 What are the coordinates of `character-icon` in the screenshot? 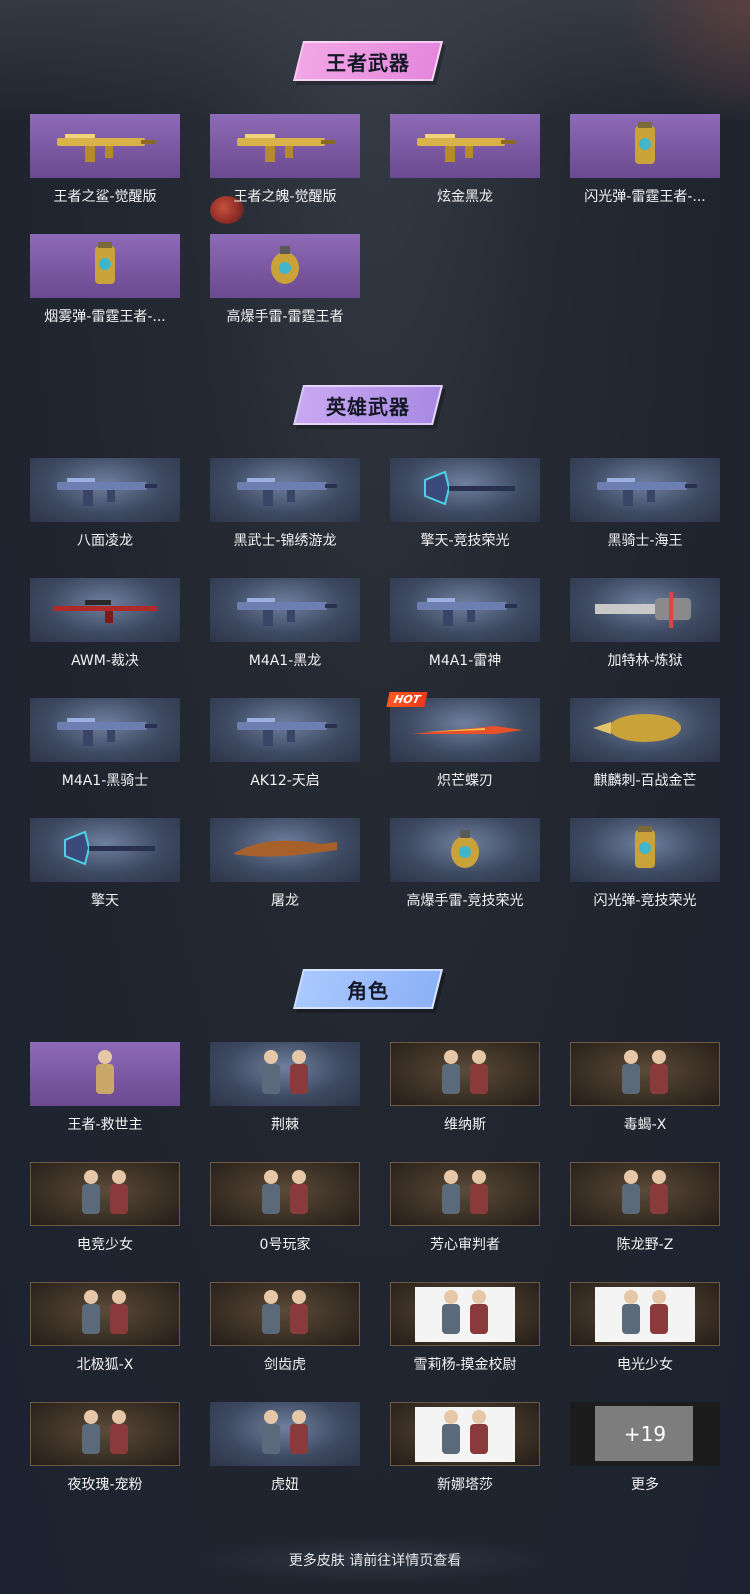 It's located at (105, 1074).